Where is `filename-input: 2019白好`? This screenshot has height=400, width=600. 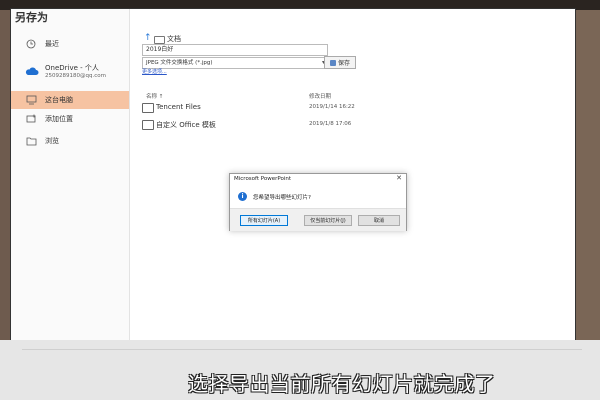
filename-input: 2019白好 is located at coordinates (235, 50).